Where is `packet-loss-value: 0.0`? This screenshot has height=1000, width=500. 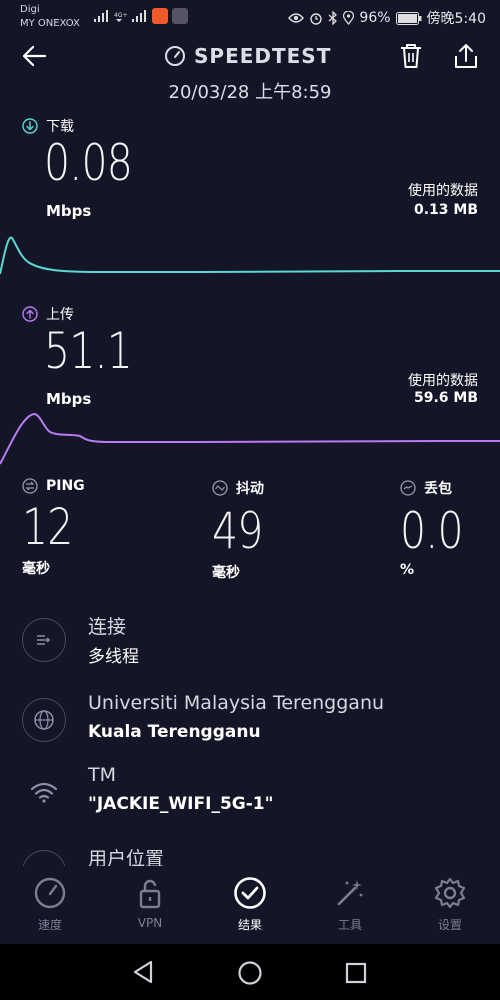
packet-loss-value: 0.0 is located at coordinates (432, 531).